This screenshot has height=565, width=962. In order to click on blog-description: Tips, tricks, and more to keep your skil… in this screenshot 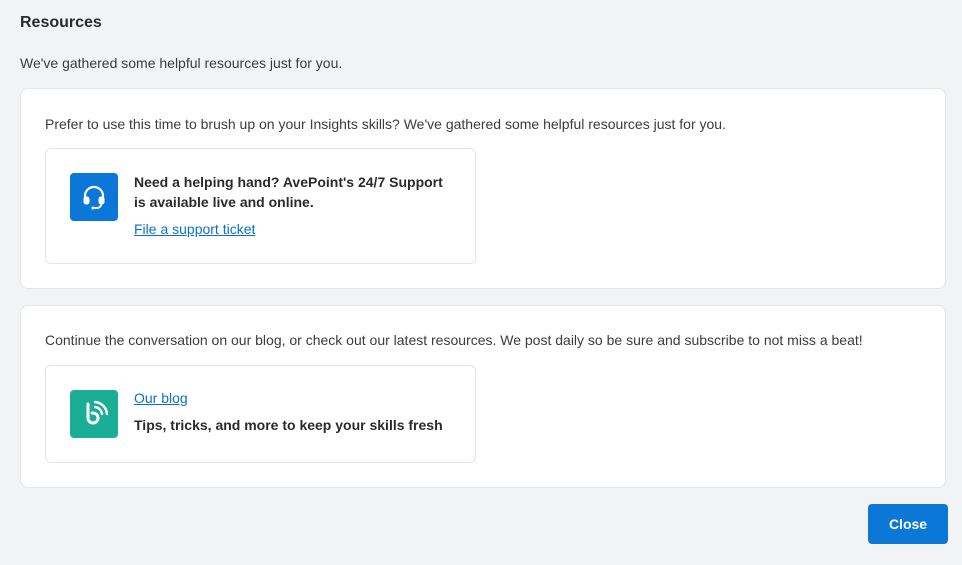, I will do `click(288, 425)`.